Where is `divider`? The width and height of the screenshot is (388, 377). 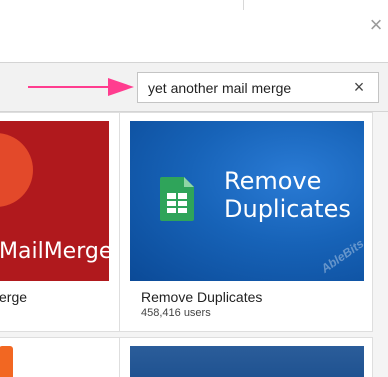 divider is located at coordinates (243, 5).